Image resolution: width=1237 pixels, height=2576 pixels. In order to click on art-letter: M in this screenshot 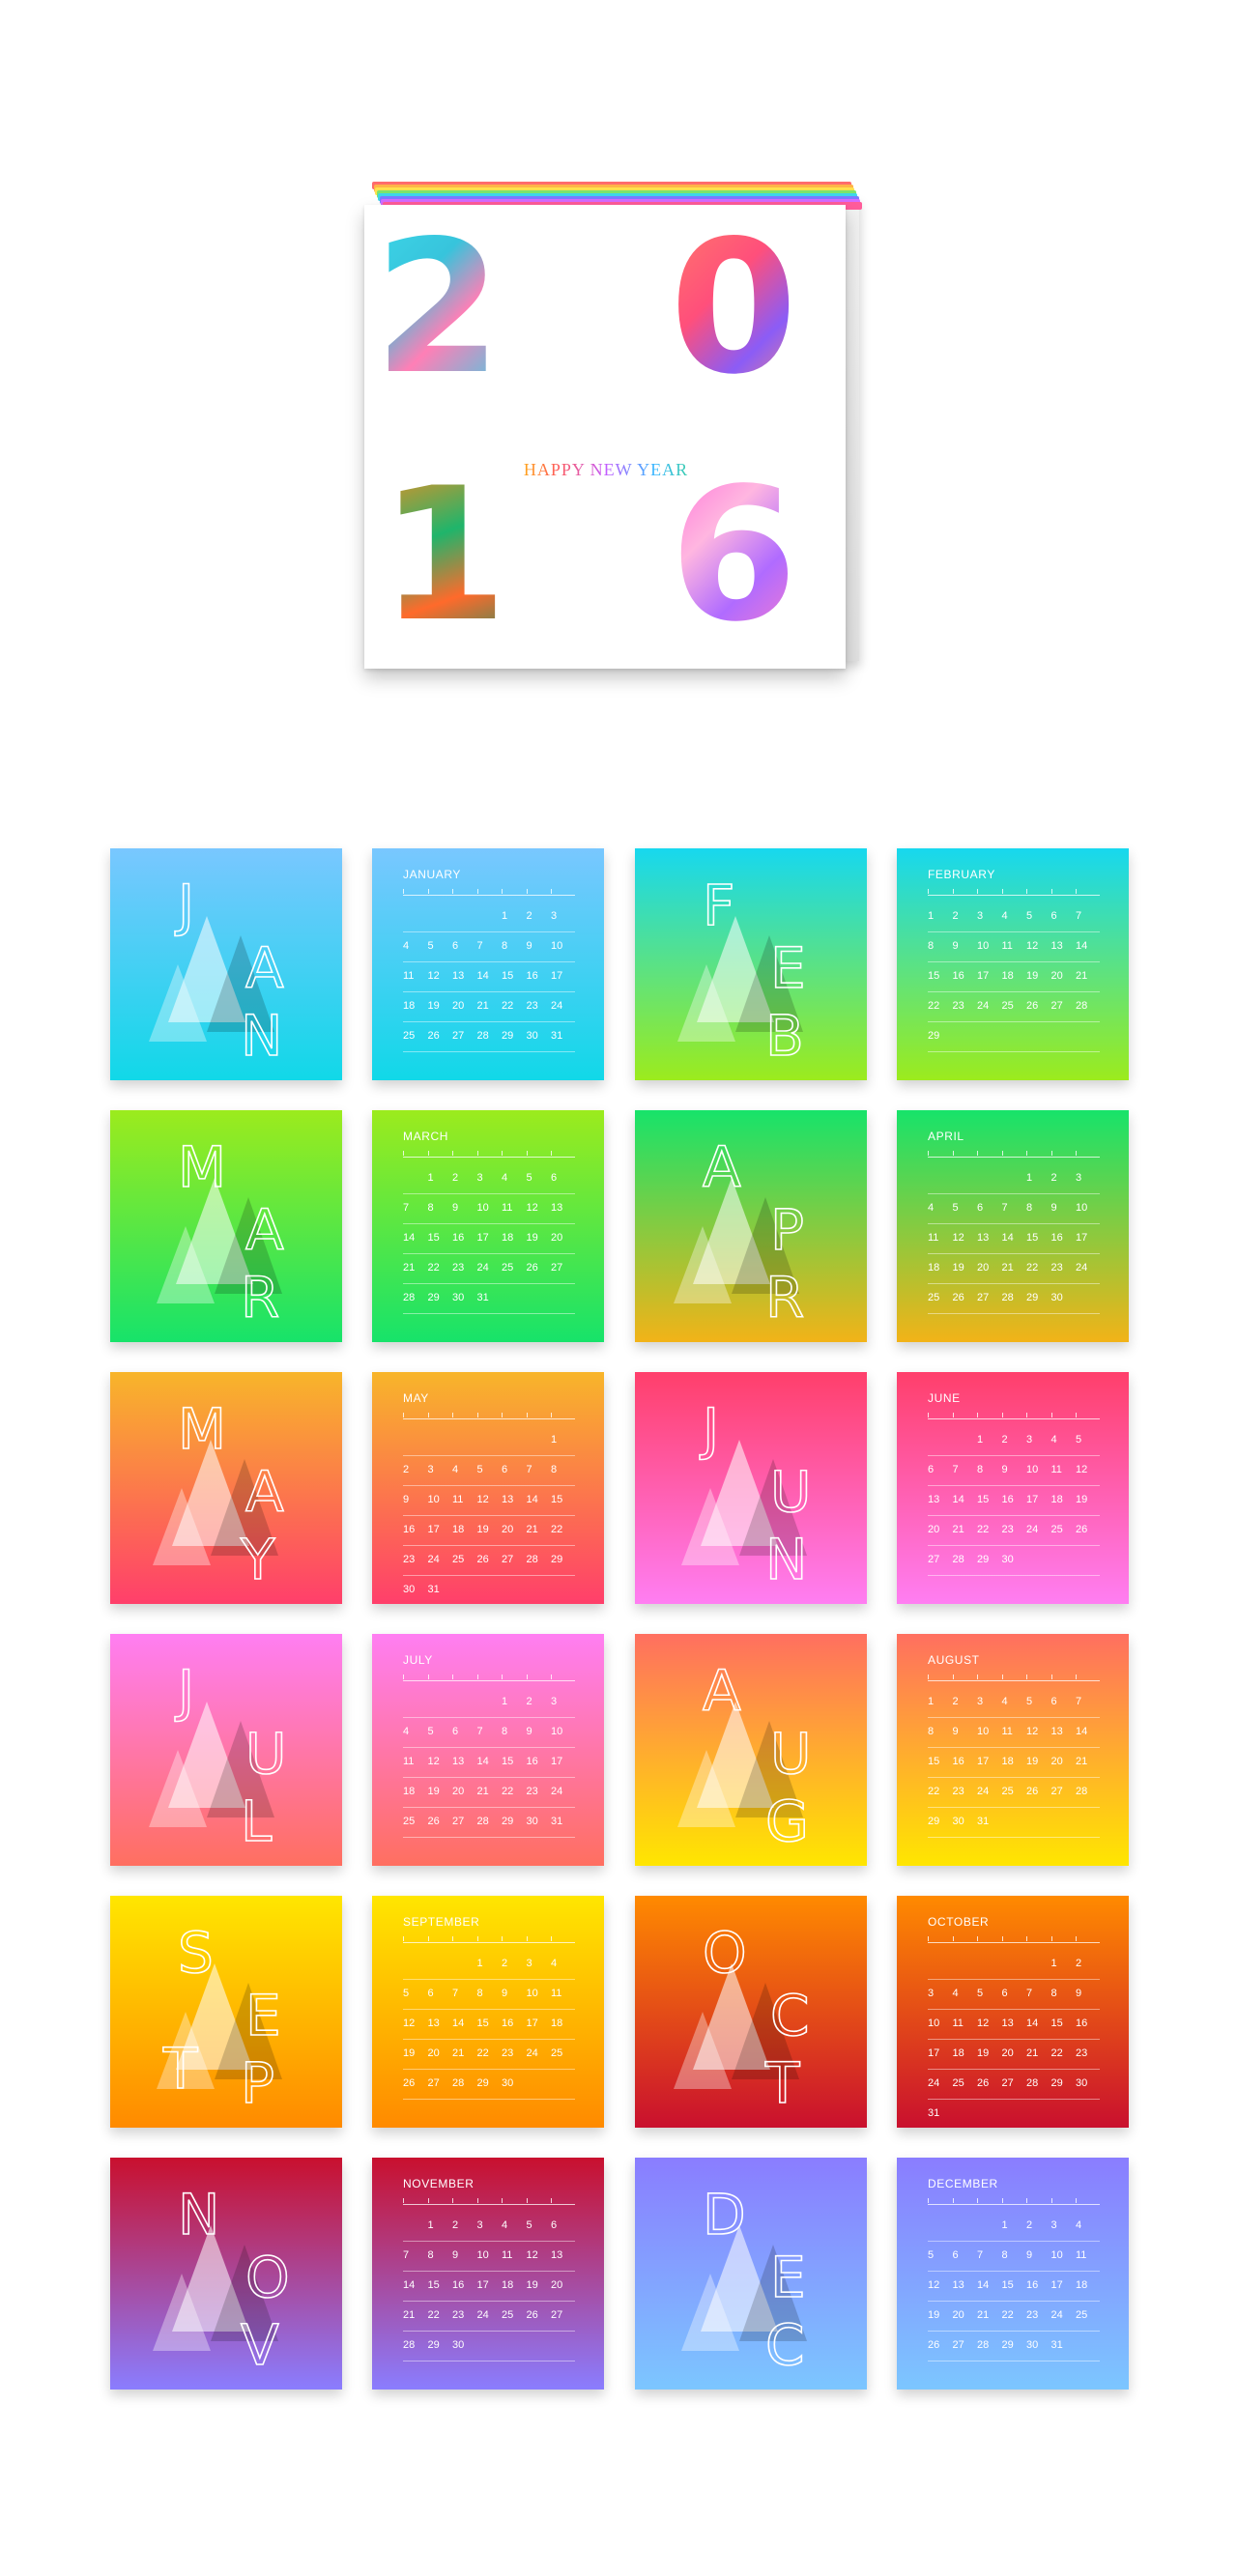, I will do `click(202, 1429)`.